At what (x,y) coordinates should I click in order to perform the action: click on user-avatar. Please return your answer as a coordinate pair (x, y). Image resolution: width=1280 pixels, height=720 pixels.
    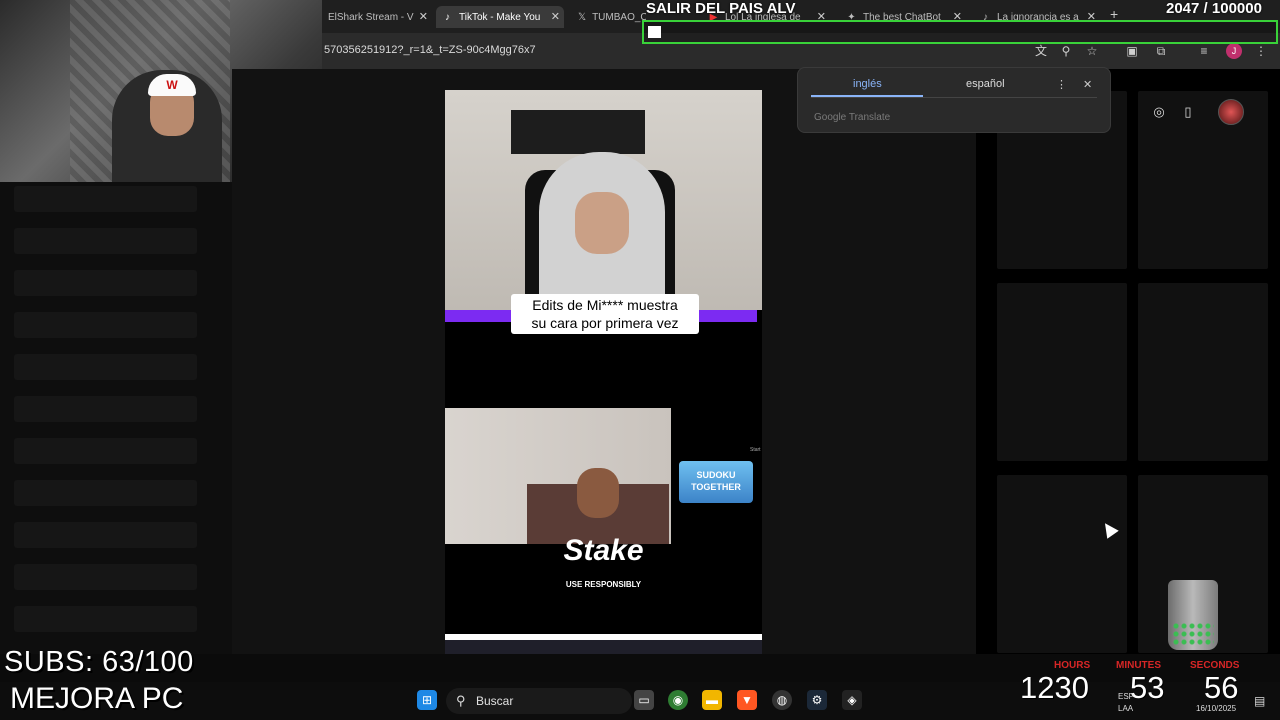
    Looking at the image, I should click on (1231, 112).